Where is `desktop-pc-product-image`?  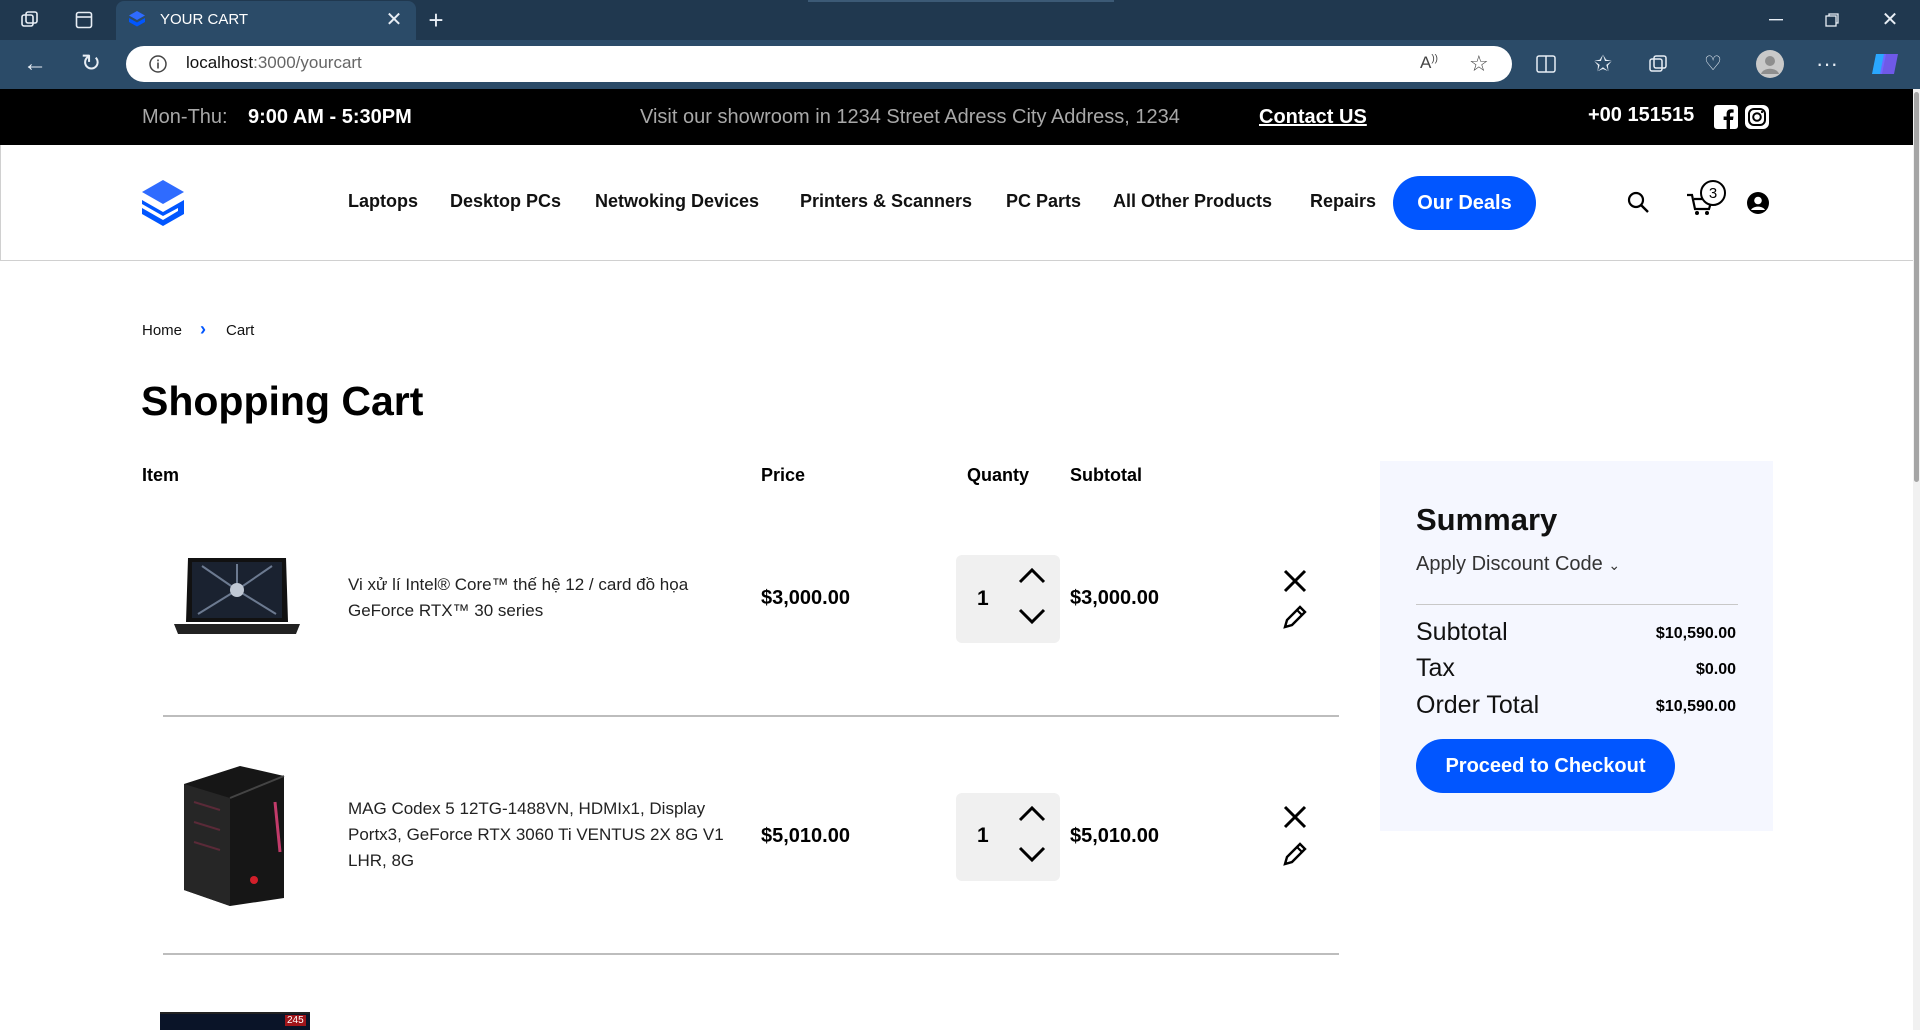
desktop-pc-product-image is located at coordinates (234, 835).